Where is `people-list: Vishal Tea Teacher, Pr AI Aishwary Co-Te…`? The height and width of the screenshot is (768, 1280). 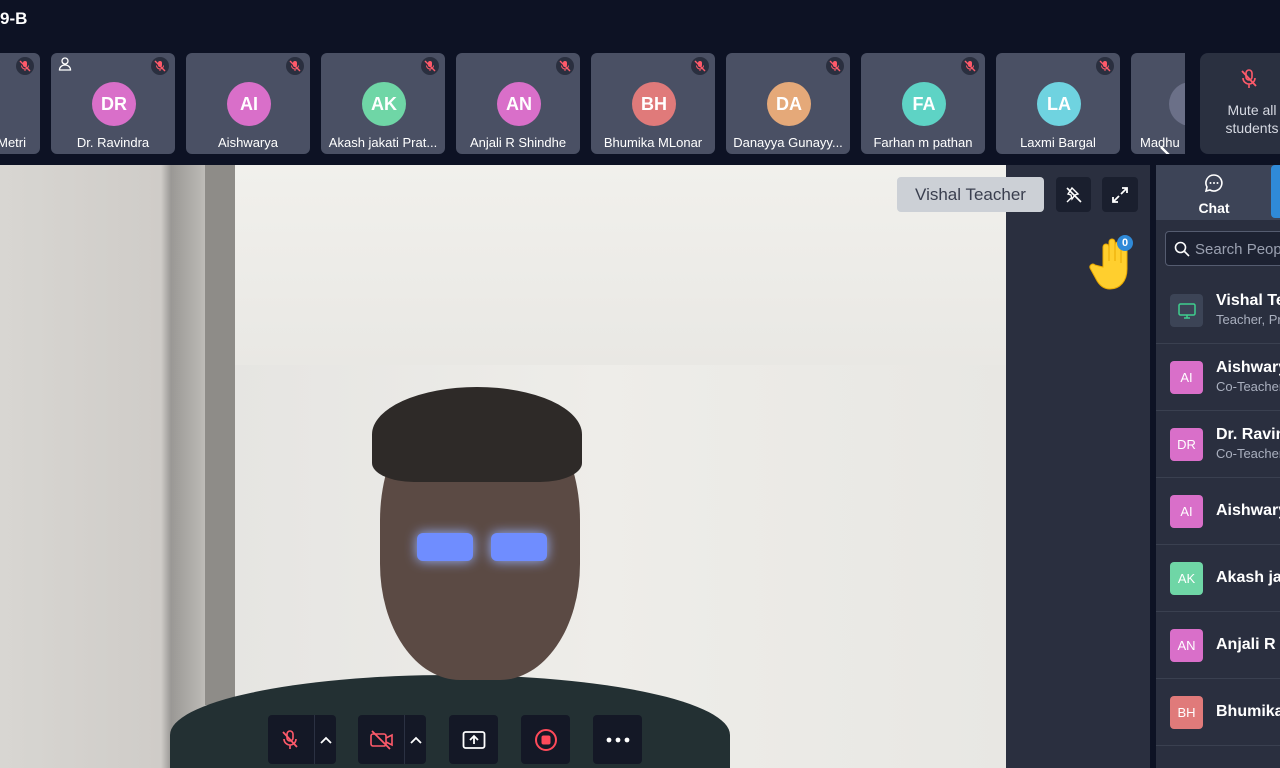 people-list: Vishal Tea Teacher, Pr AI Aishwary Co-Te… is located at coordinates (1218, 511).